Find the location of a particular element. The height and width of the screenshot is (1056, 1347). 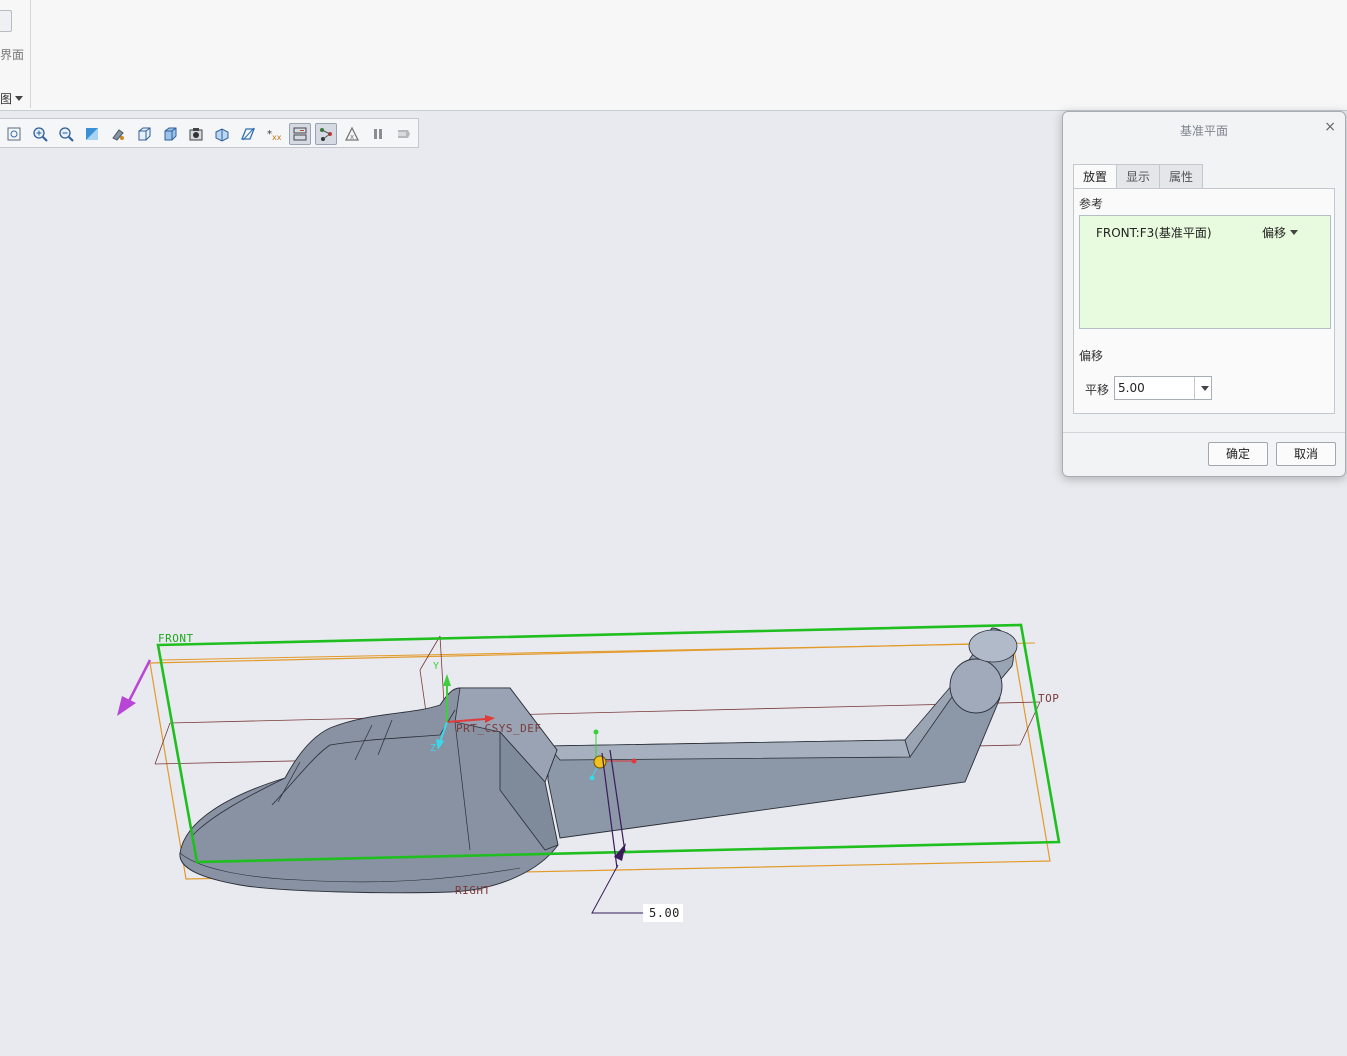

placement-panel: 参考 FRONT:F3(基准平面) 偏移 偏移 平移 5.00 is located at coordinates (1204, 301).